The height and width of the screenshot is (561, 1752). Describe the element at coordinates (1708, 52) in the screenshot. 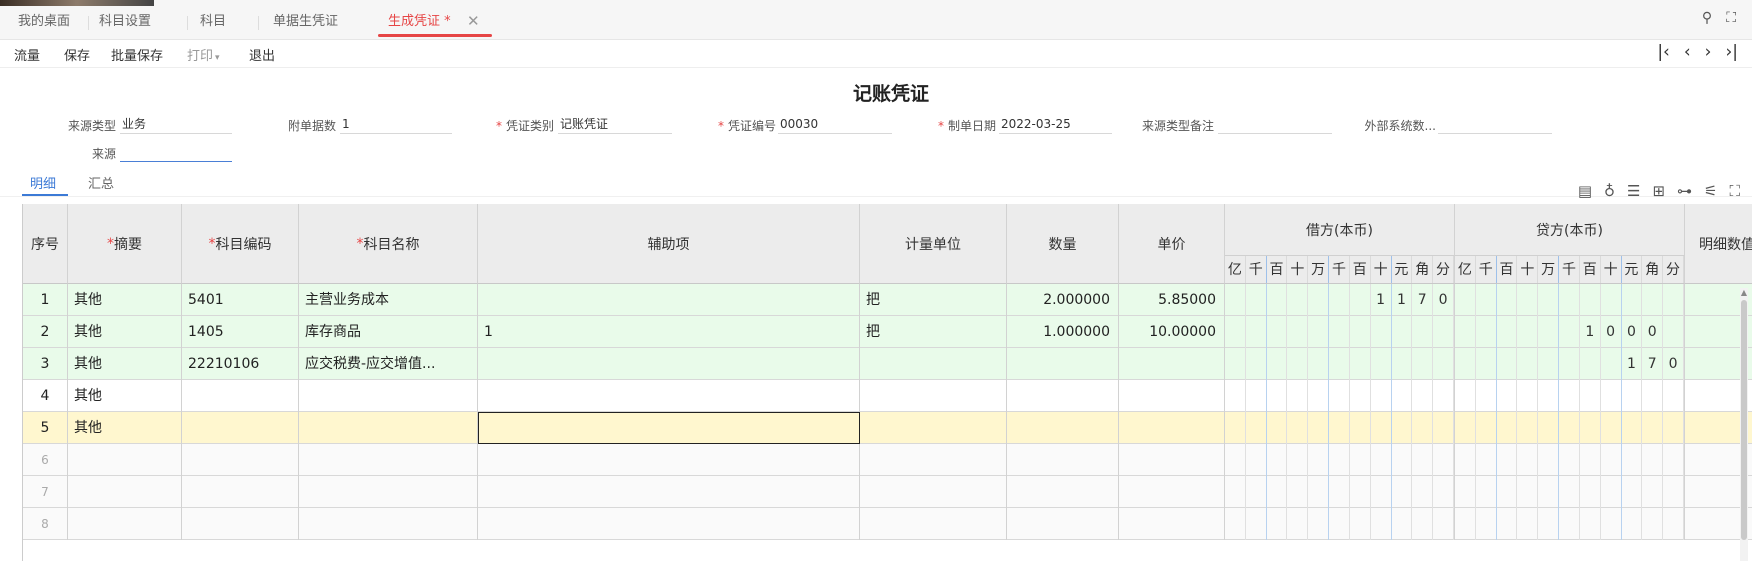

I see `next-record-icon: ›` at that location.